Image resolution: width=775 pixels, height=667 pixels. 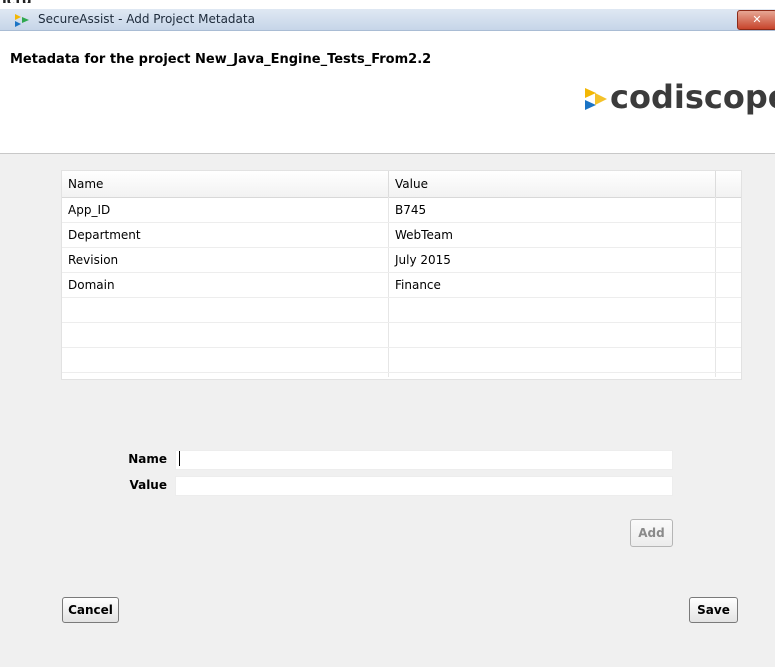 I want to click on table-cell-name: Department, so click(x=104, y=235).